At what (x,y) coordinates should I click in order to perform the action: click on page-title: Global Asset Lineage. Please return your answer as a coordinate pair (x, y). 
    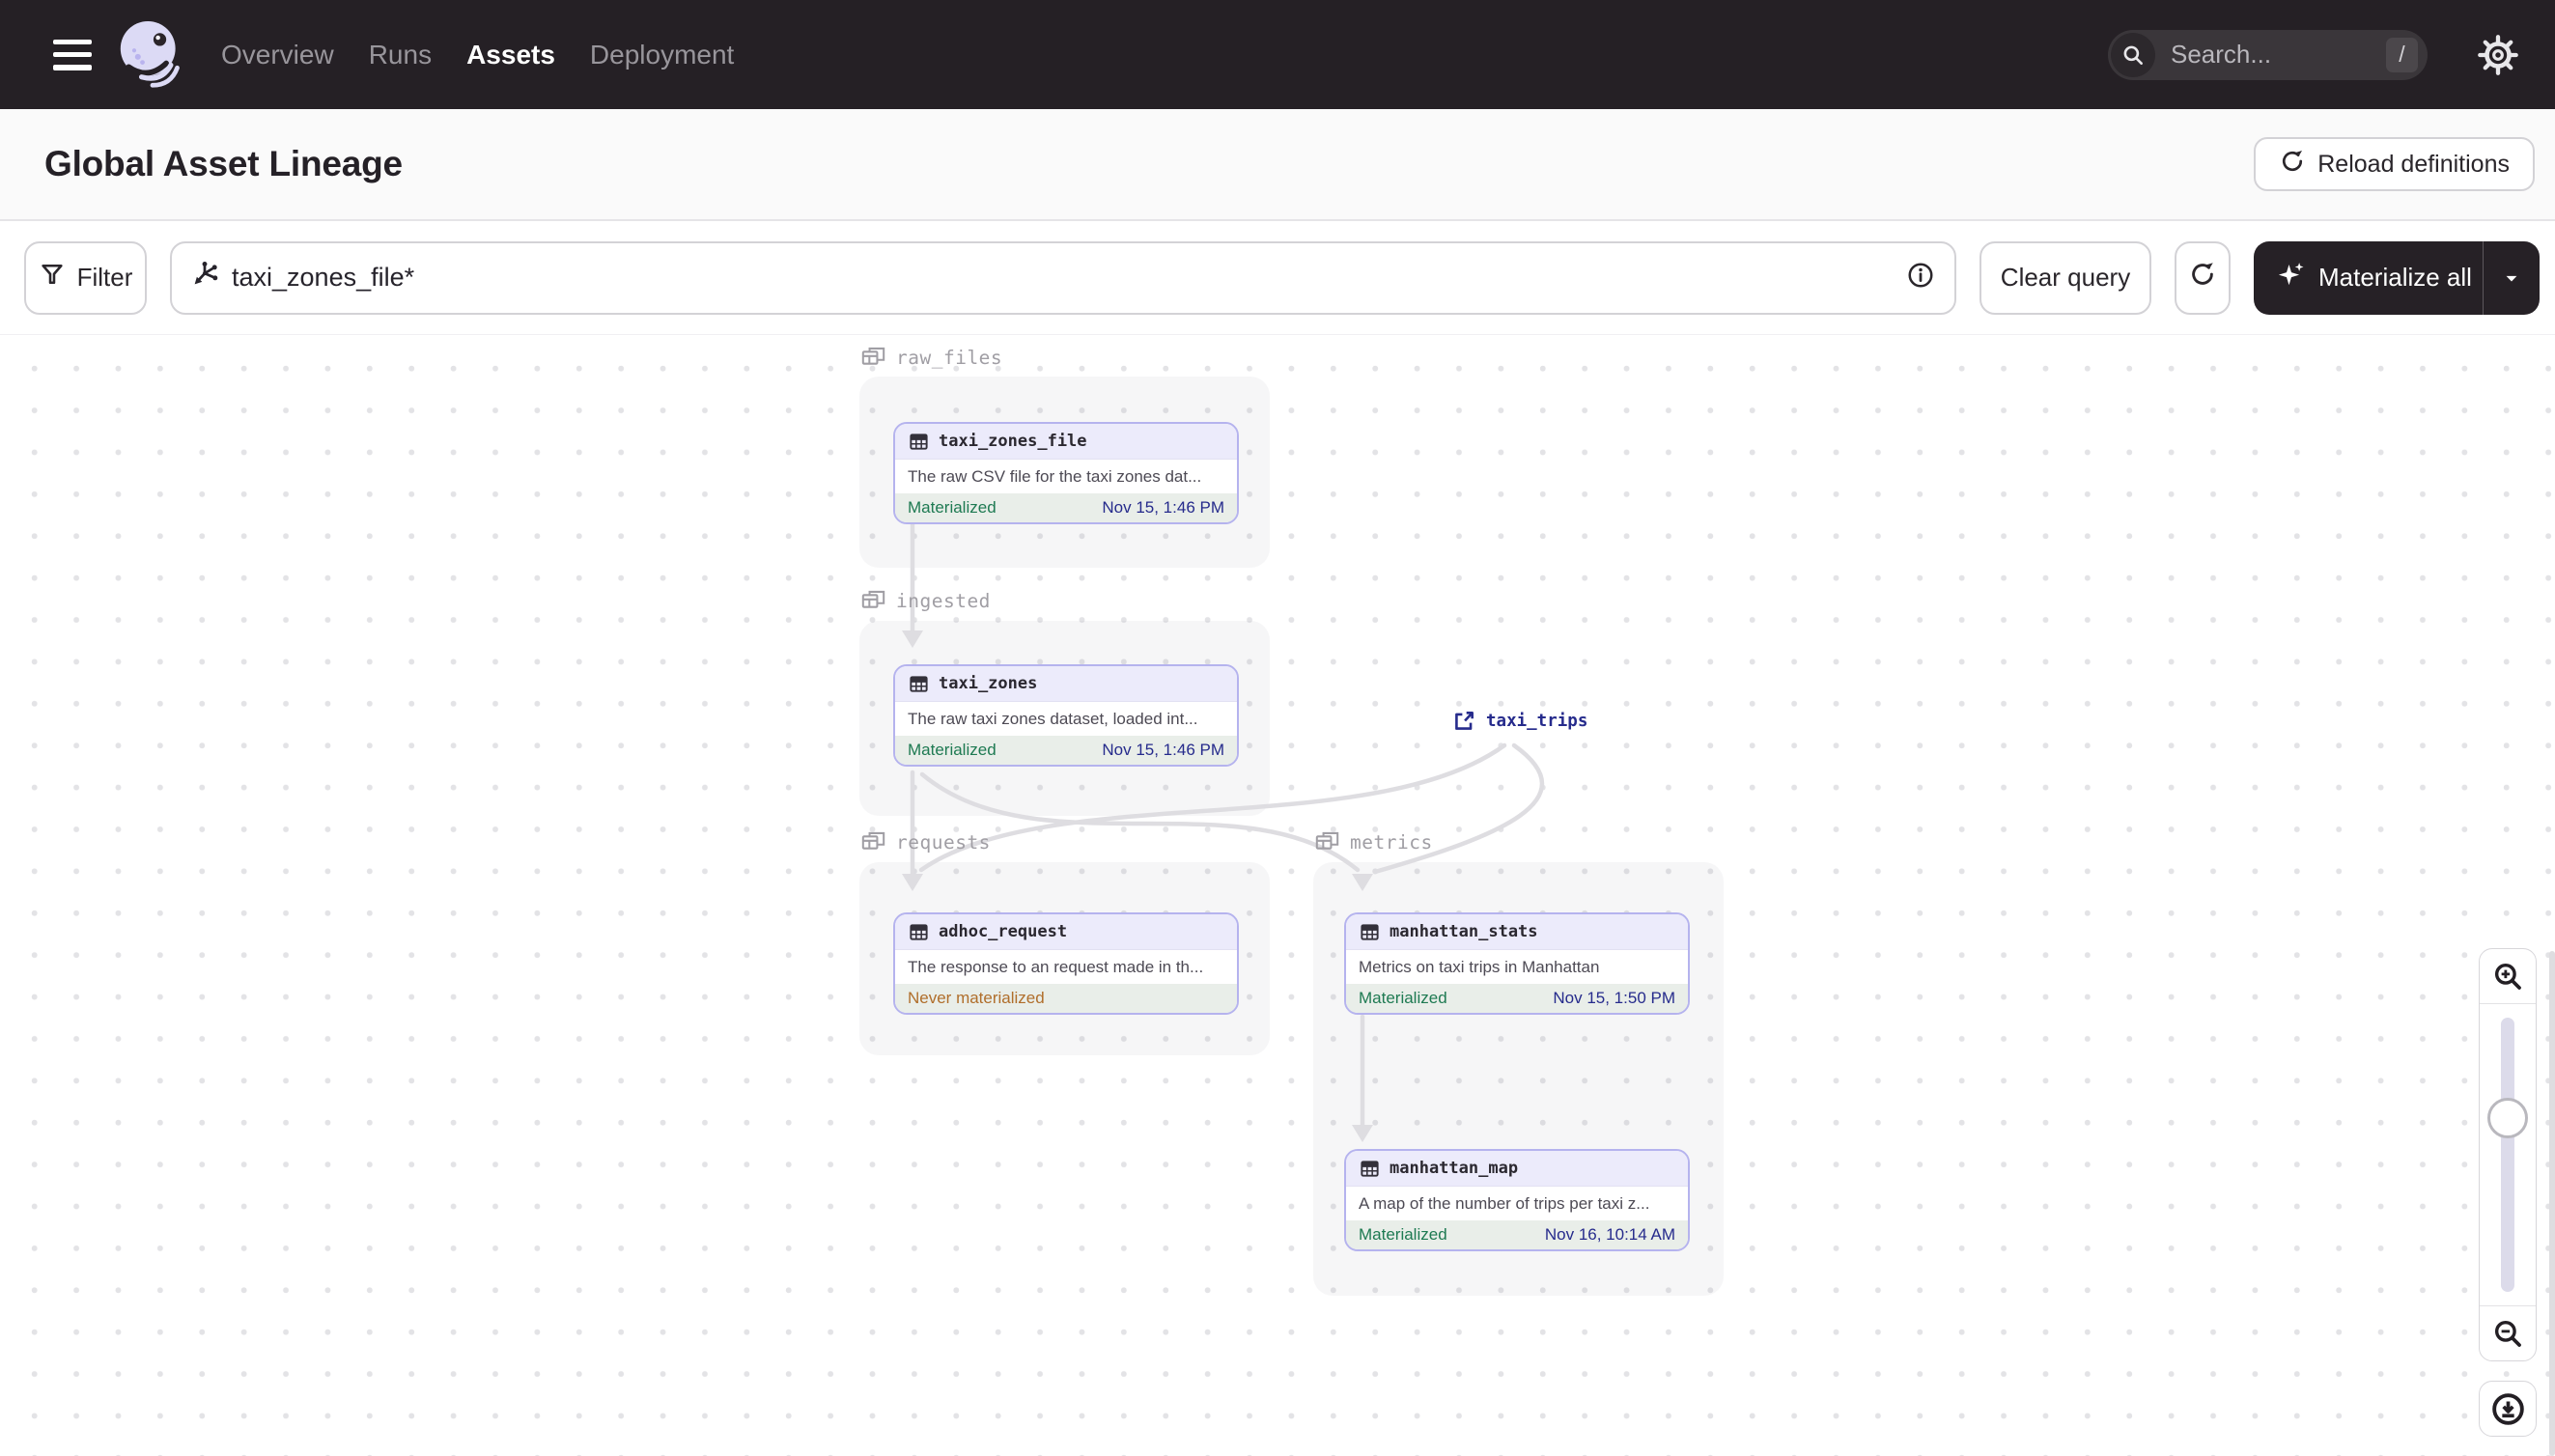
    Looking at the image, I should click on (223, 164).